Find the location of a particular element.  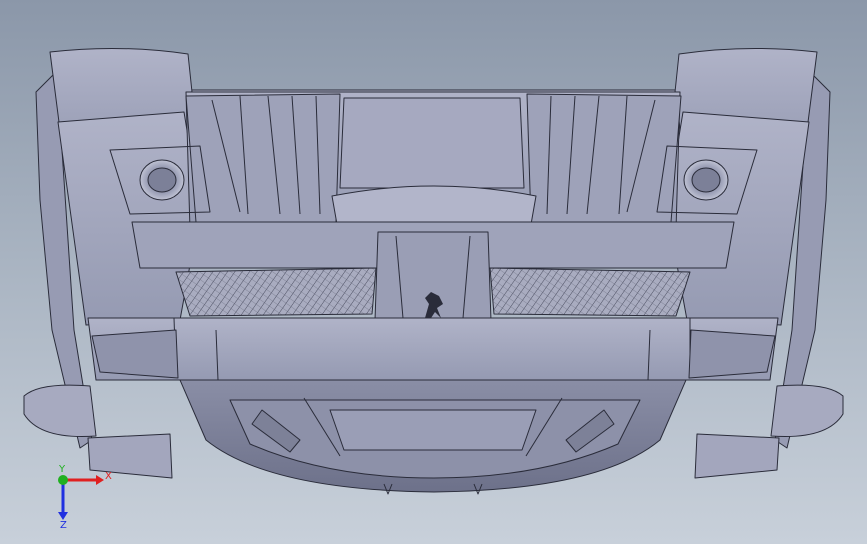

z-axis-label: Z is located at coordinates (63, 525).